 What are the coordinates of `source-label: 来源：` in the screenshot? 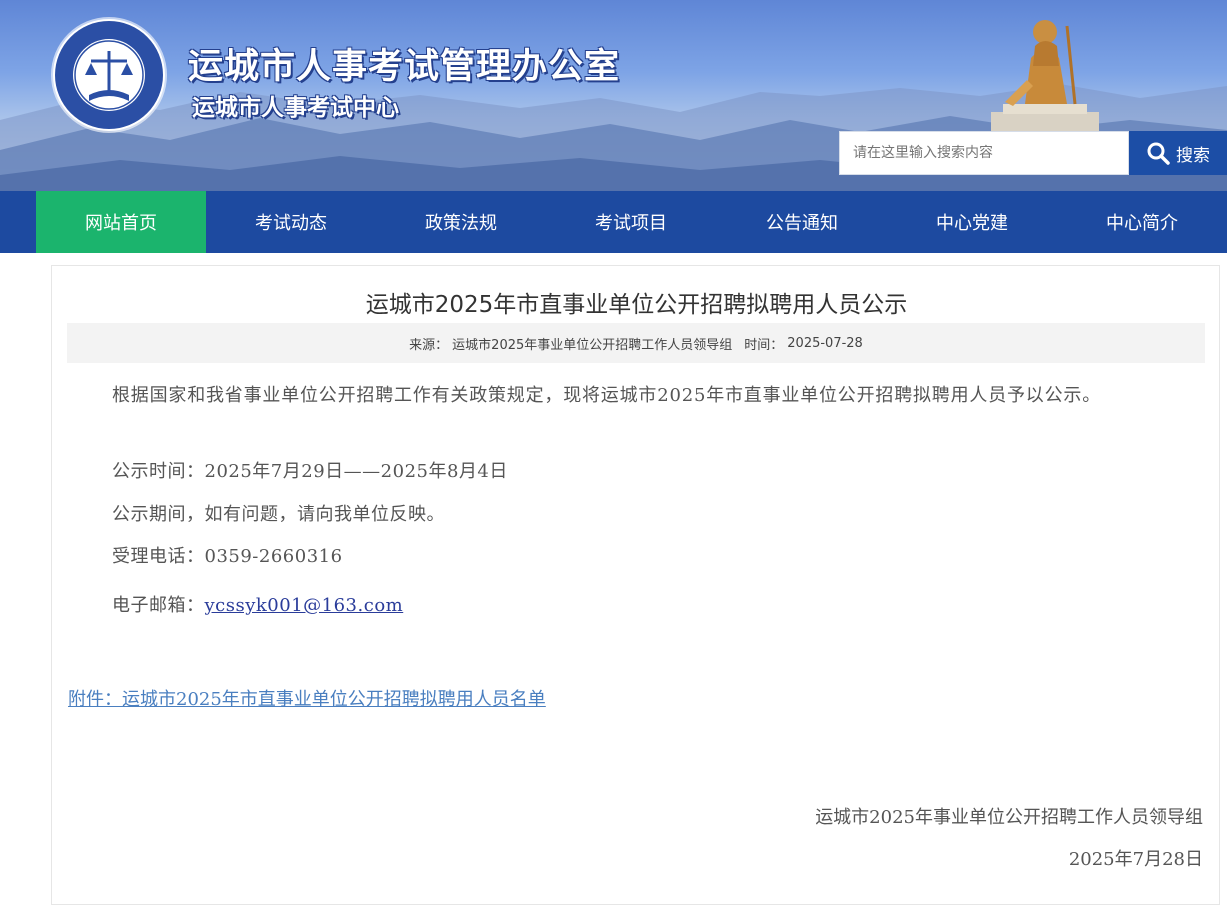 It's located at (429, 345).